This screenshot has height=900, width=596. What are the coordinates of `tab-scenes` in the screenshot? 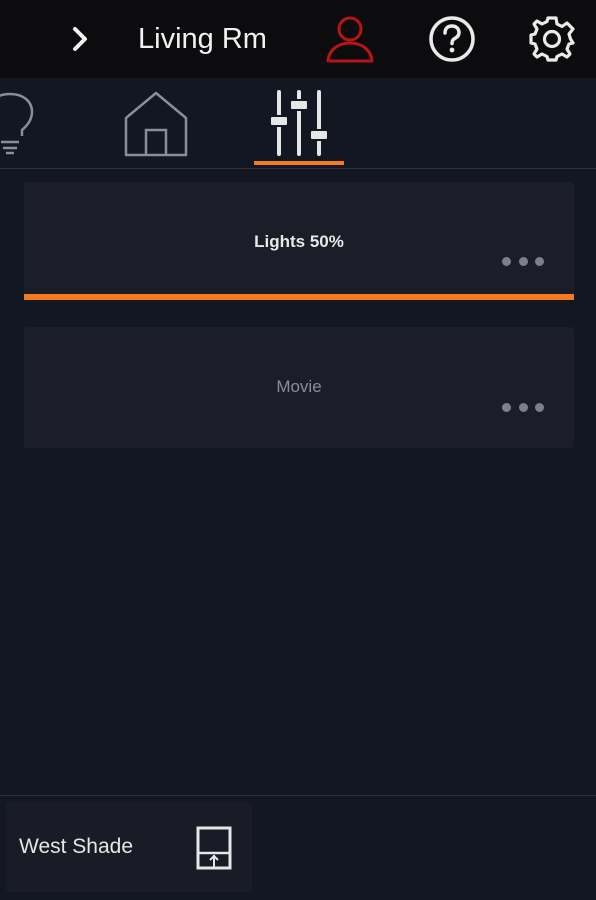 It's located at (300, 123).